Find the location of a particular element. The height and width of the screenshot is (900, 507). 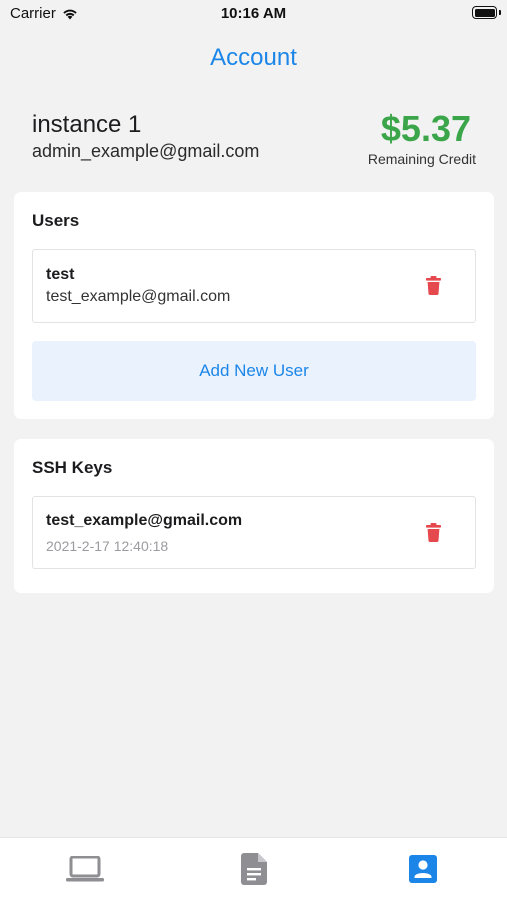

ssh-key-date: 2021-2-17 12:40:18 is located at coordinates (107, 546).